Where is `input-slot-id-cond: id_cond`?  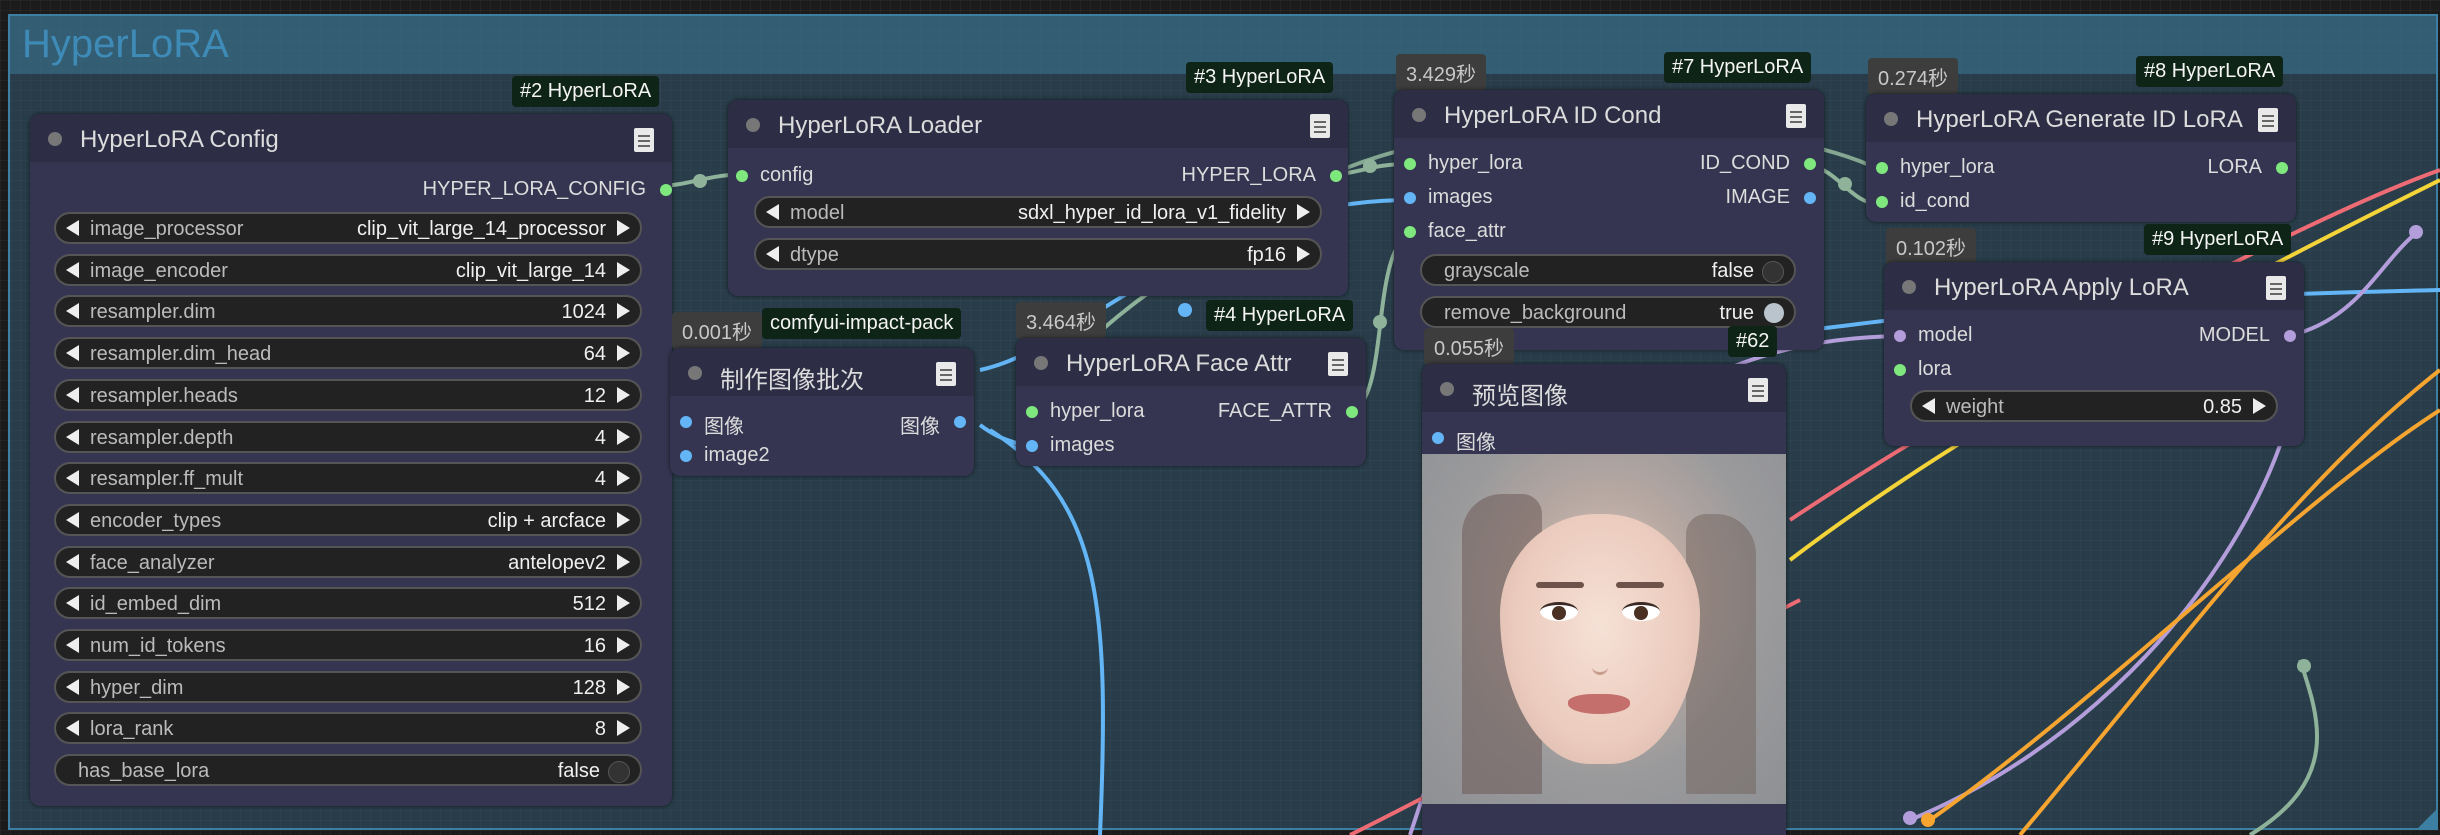 input-slot-id-cond: id_cond is located at coordinates (1923, 201).